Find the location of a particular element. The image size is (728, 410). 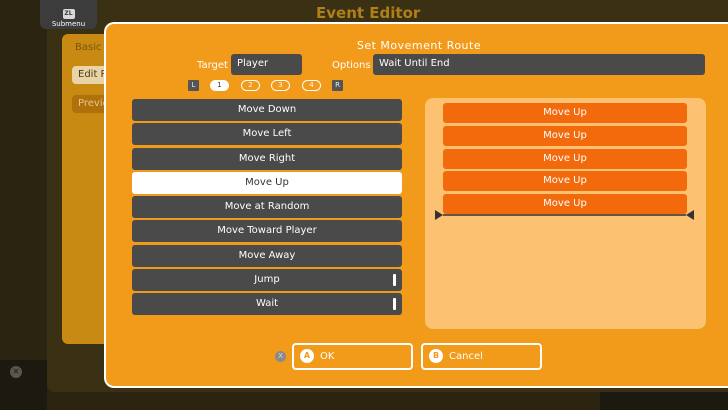

page-tab-2: 2 is located at coordinates (250, 85).